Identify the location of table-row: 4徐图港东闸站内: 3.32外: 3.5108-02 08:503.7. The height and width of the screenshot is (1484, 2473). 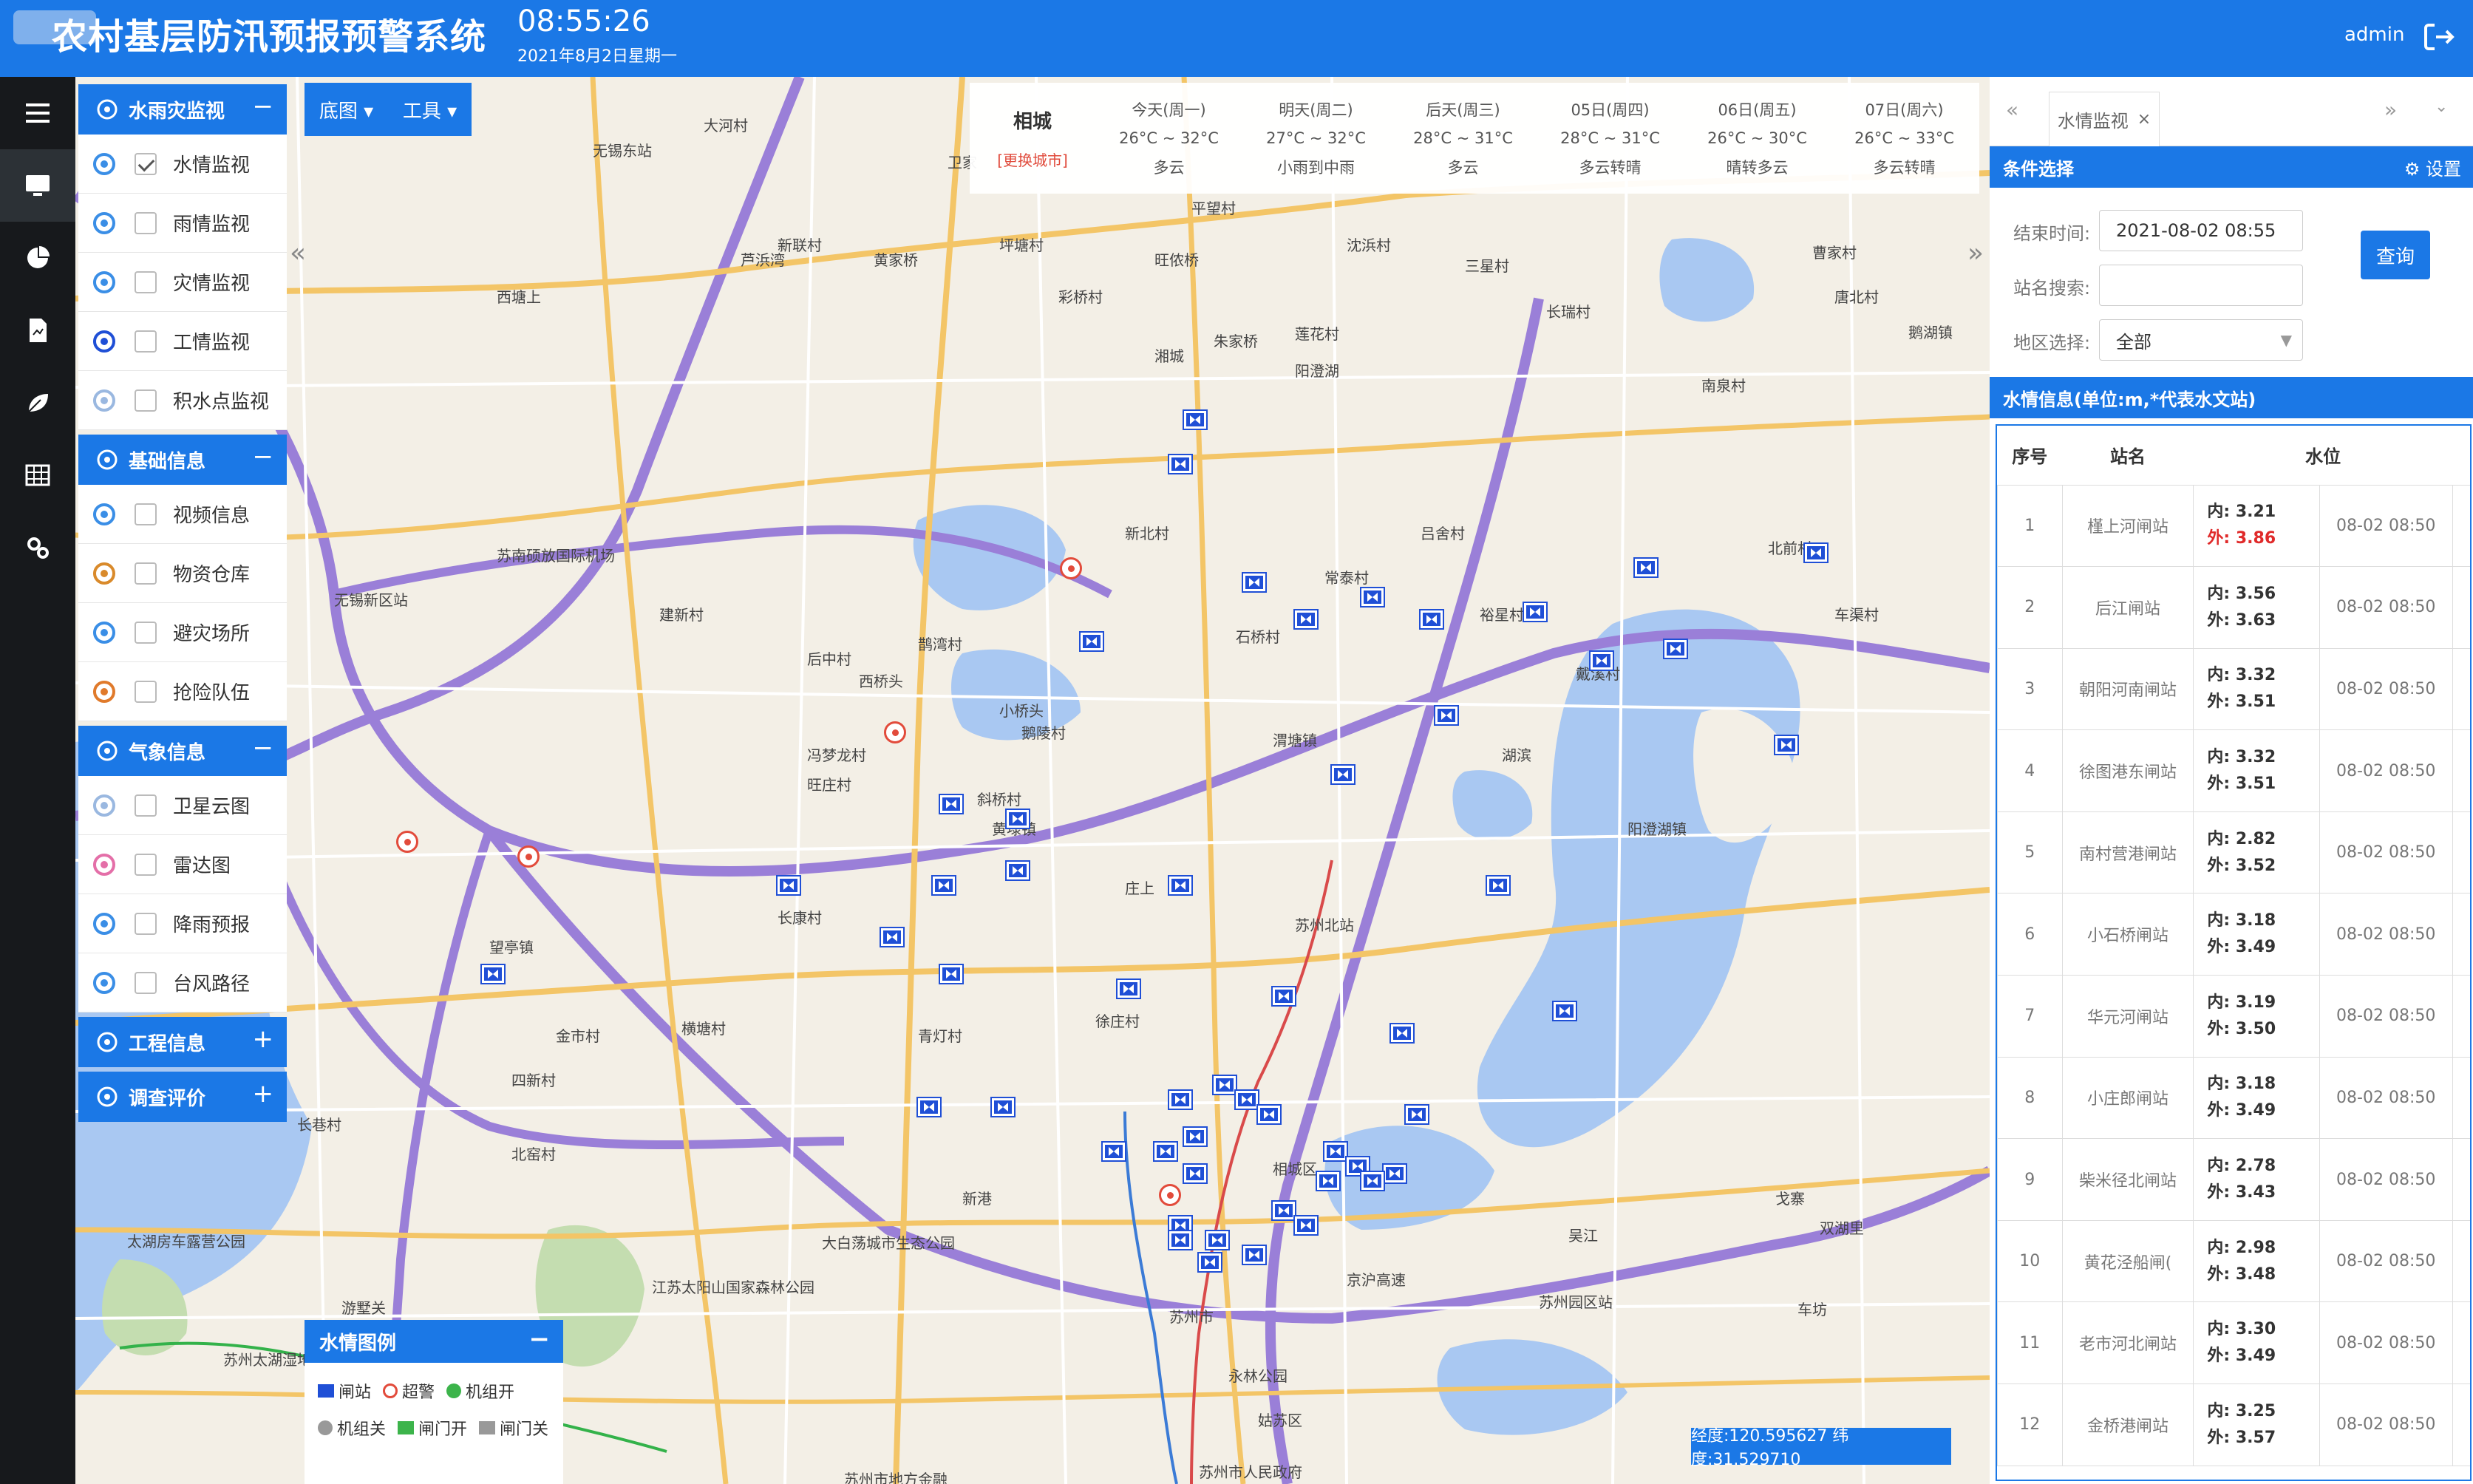
(2233, 770).